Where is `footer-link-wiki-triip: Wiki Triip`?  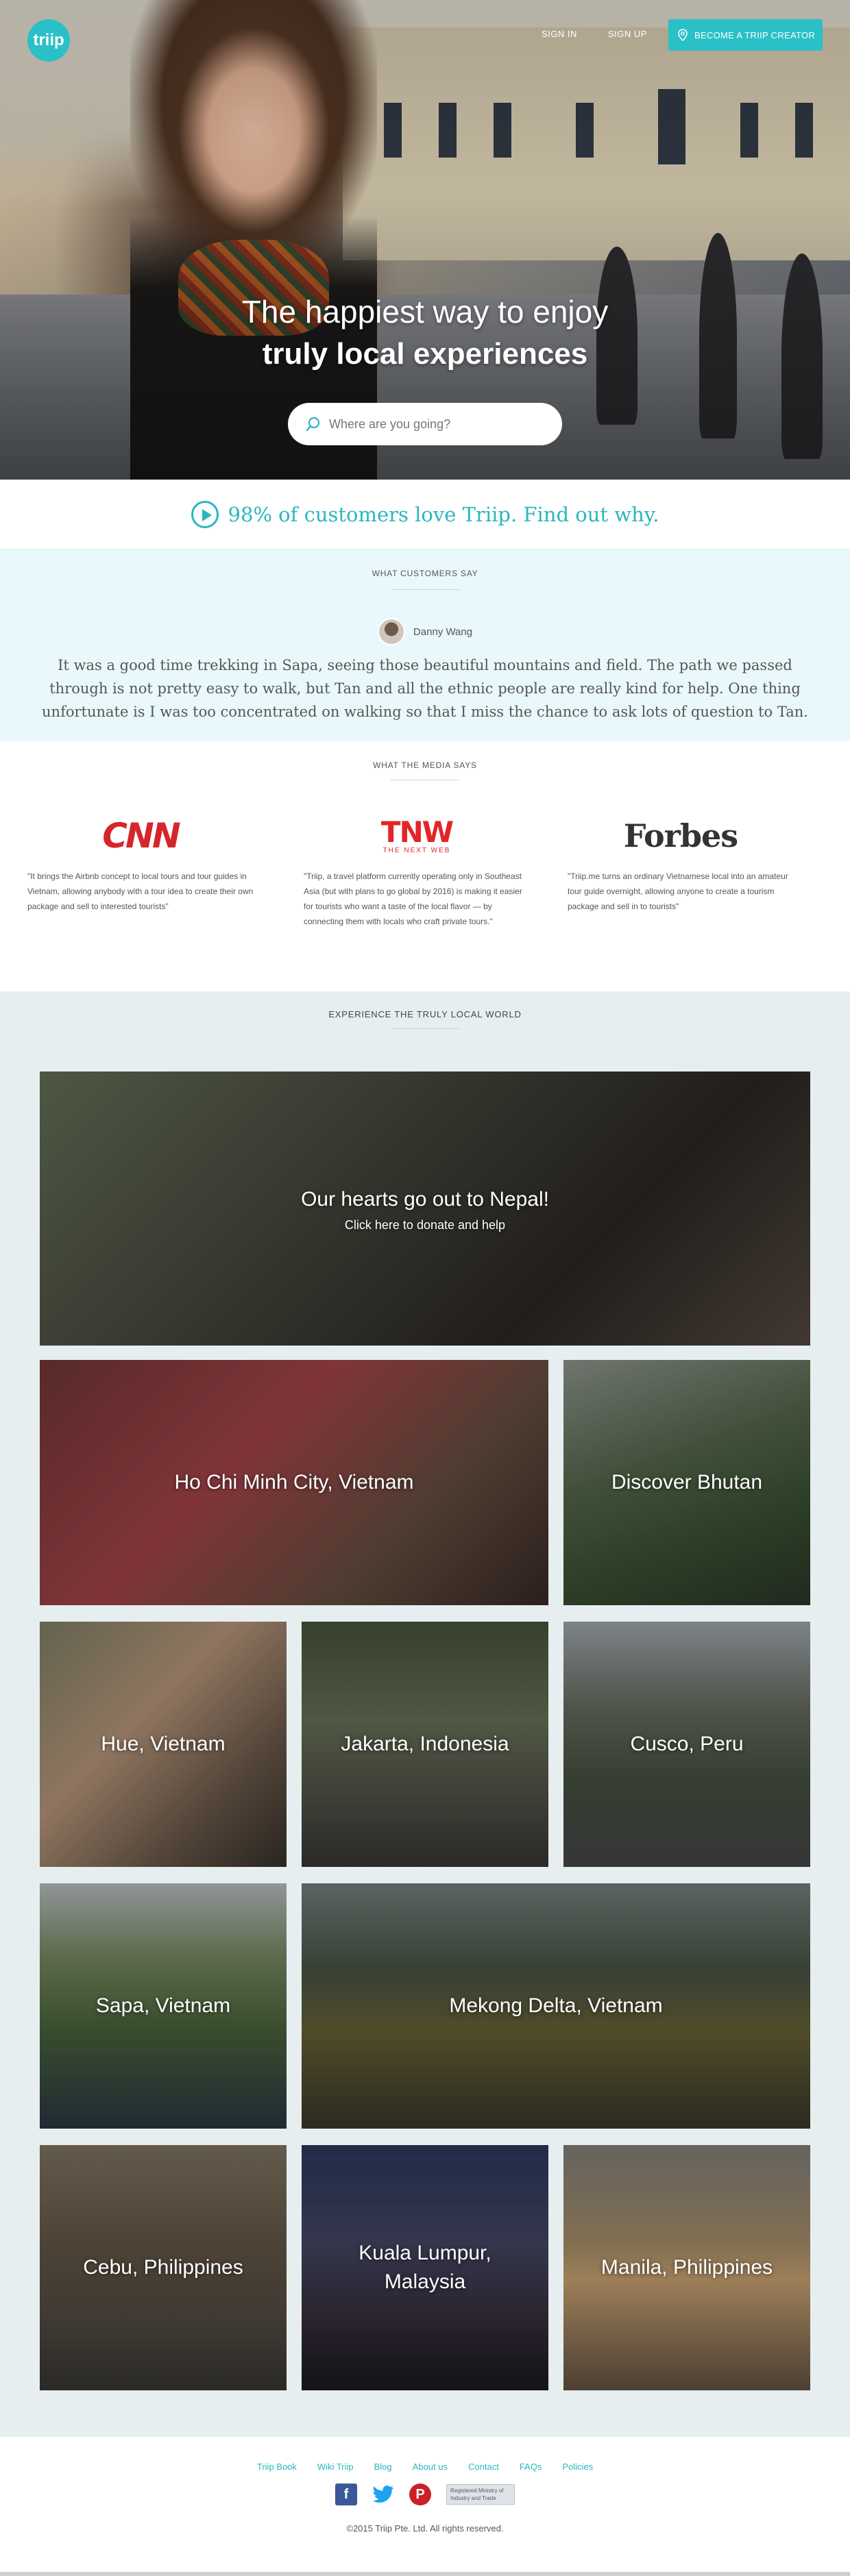 footer-link-wiki-triip: Wiki Triip is located at coordinates (335, 2467).